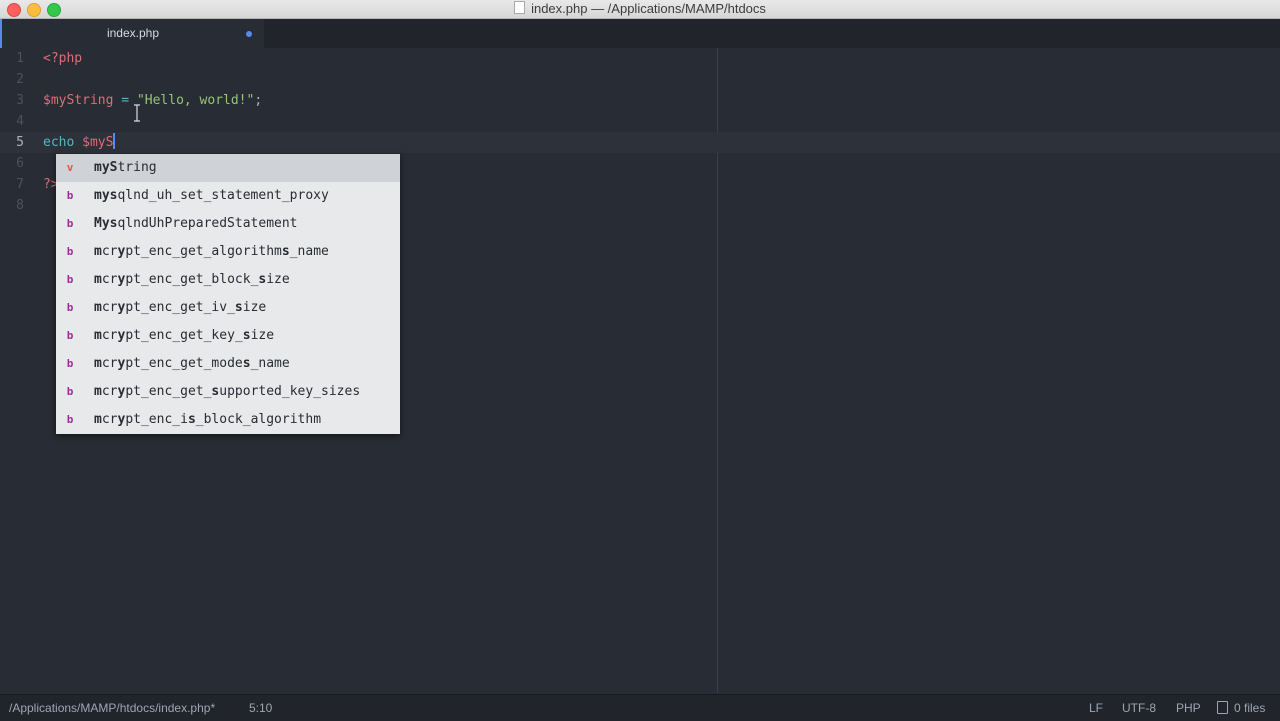 The width and height of the screenshot is (1280, 721). What do you see at coordinates (228, 168) in the screenshot?
I see `autocomplete-item: v myString` at bounding box center [228, 168].